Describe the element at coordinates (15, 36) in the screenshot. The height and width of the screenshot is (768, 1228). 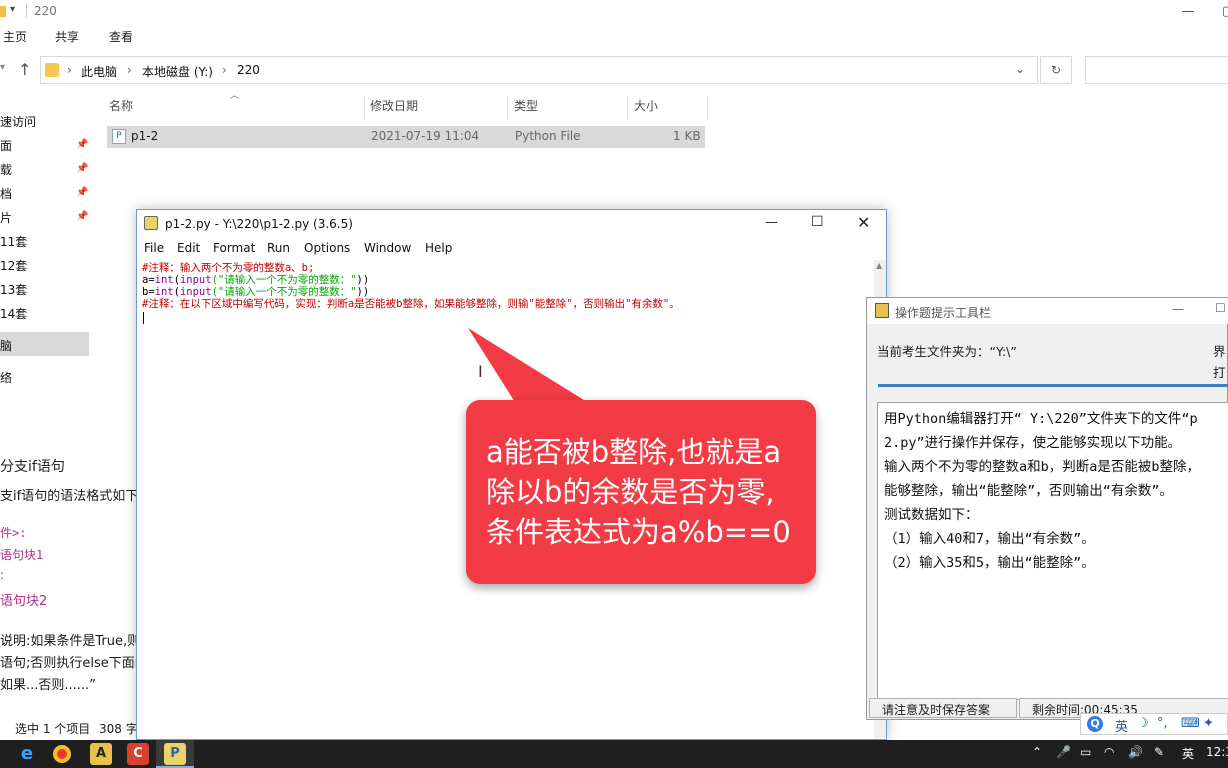
I see `tab-home: 主页` at that location.